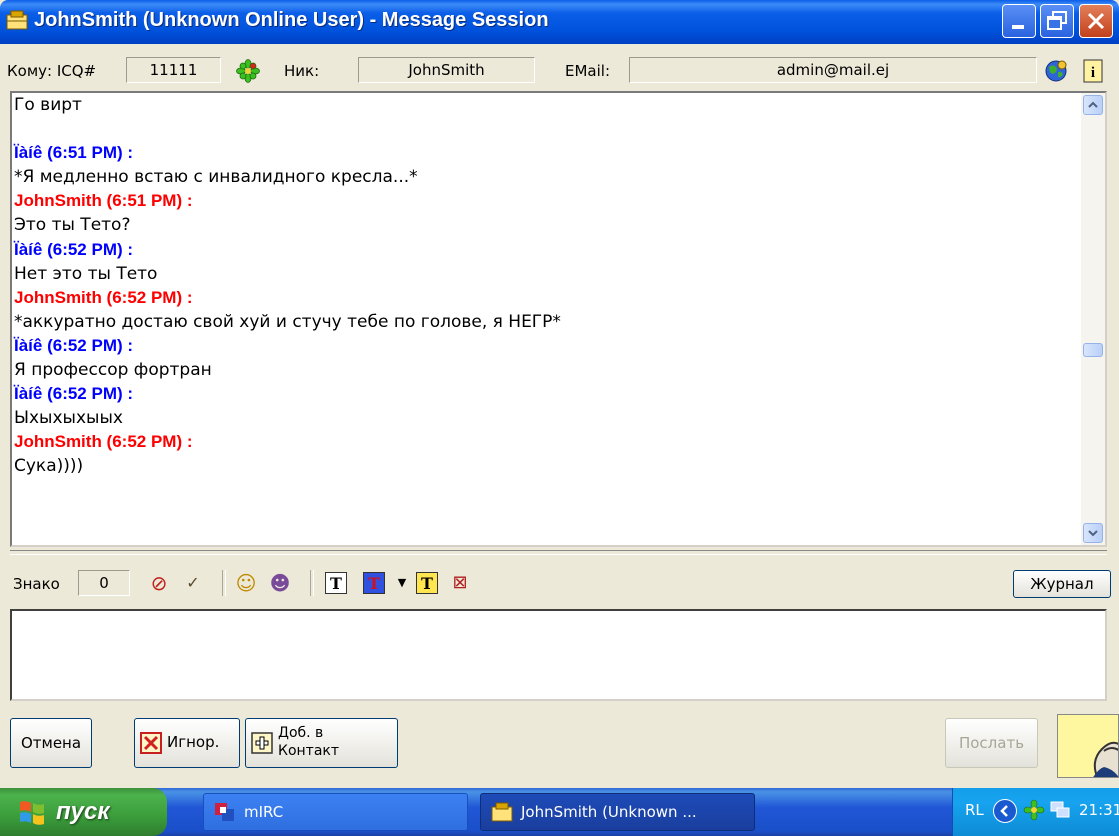 The width and height of the screenshot is (1119, 836). Describe the element at coordinates (309, 751) in the screenshot. I see `add-contact-label-line2: Контакт` at that location.